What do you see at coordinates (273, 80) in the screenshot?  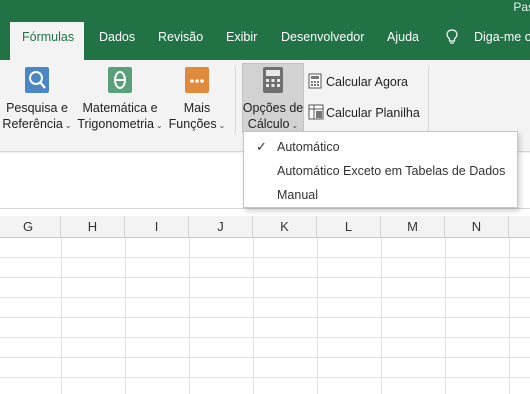 I see `calculator-icon` at bounding box center [273, 80].